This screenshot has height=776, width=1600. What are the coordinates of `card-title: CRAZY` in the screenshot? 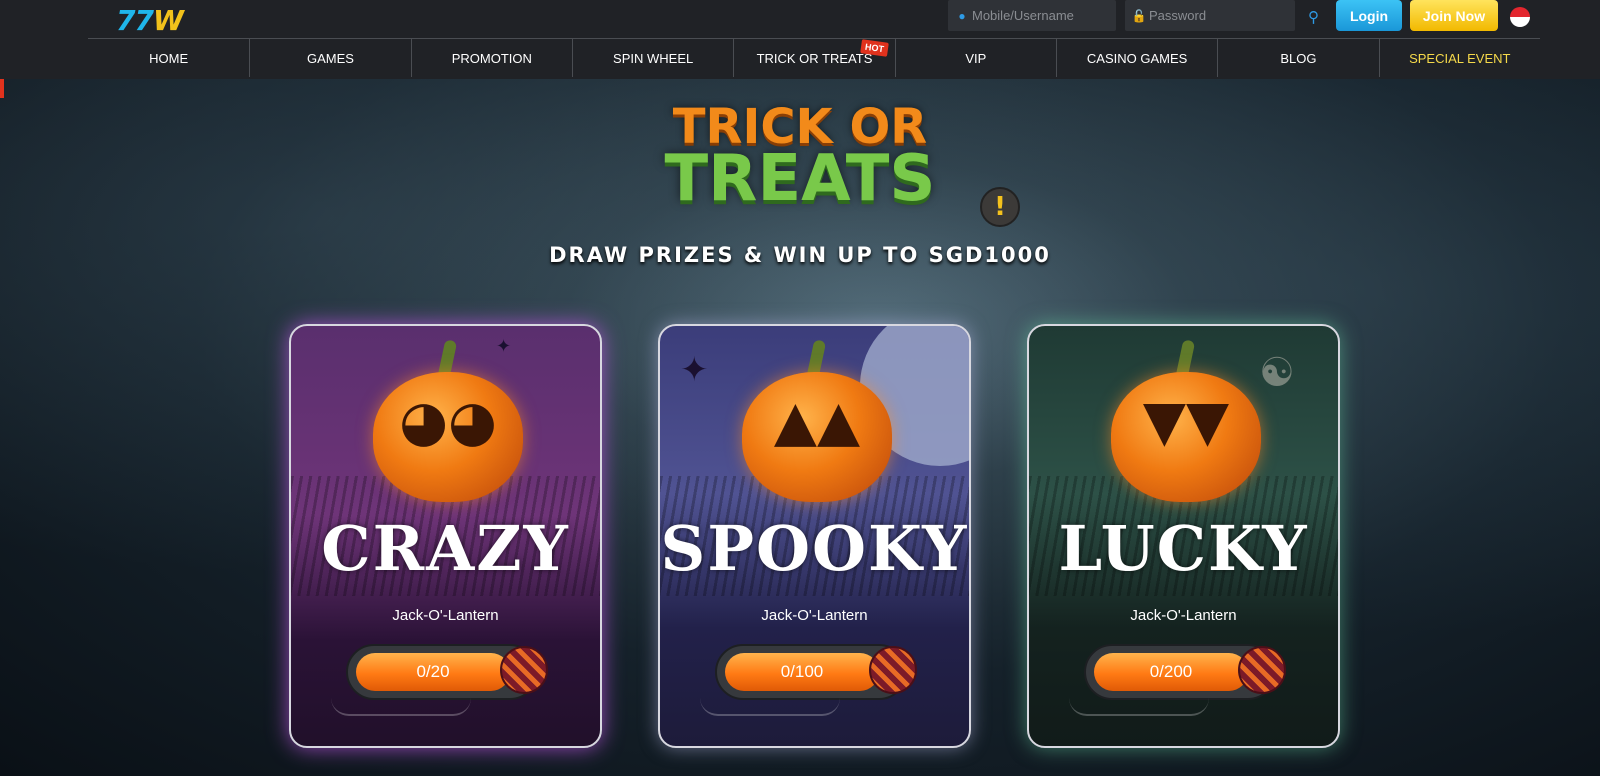 It's located at (445, 548).